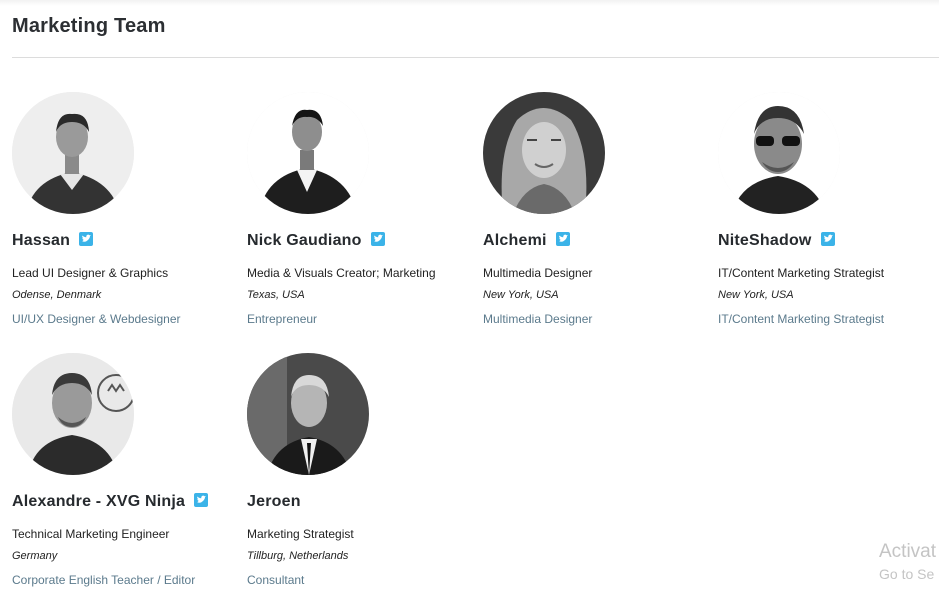  What do you see at coordinates (90, 273) in the screenshot?
I see `member-role: Lead UI Designer & Graphics` at bounding box center [90, 273].